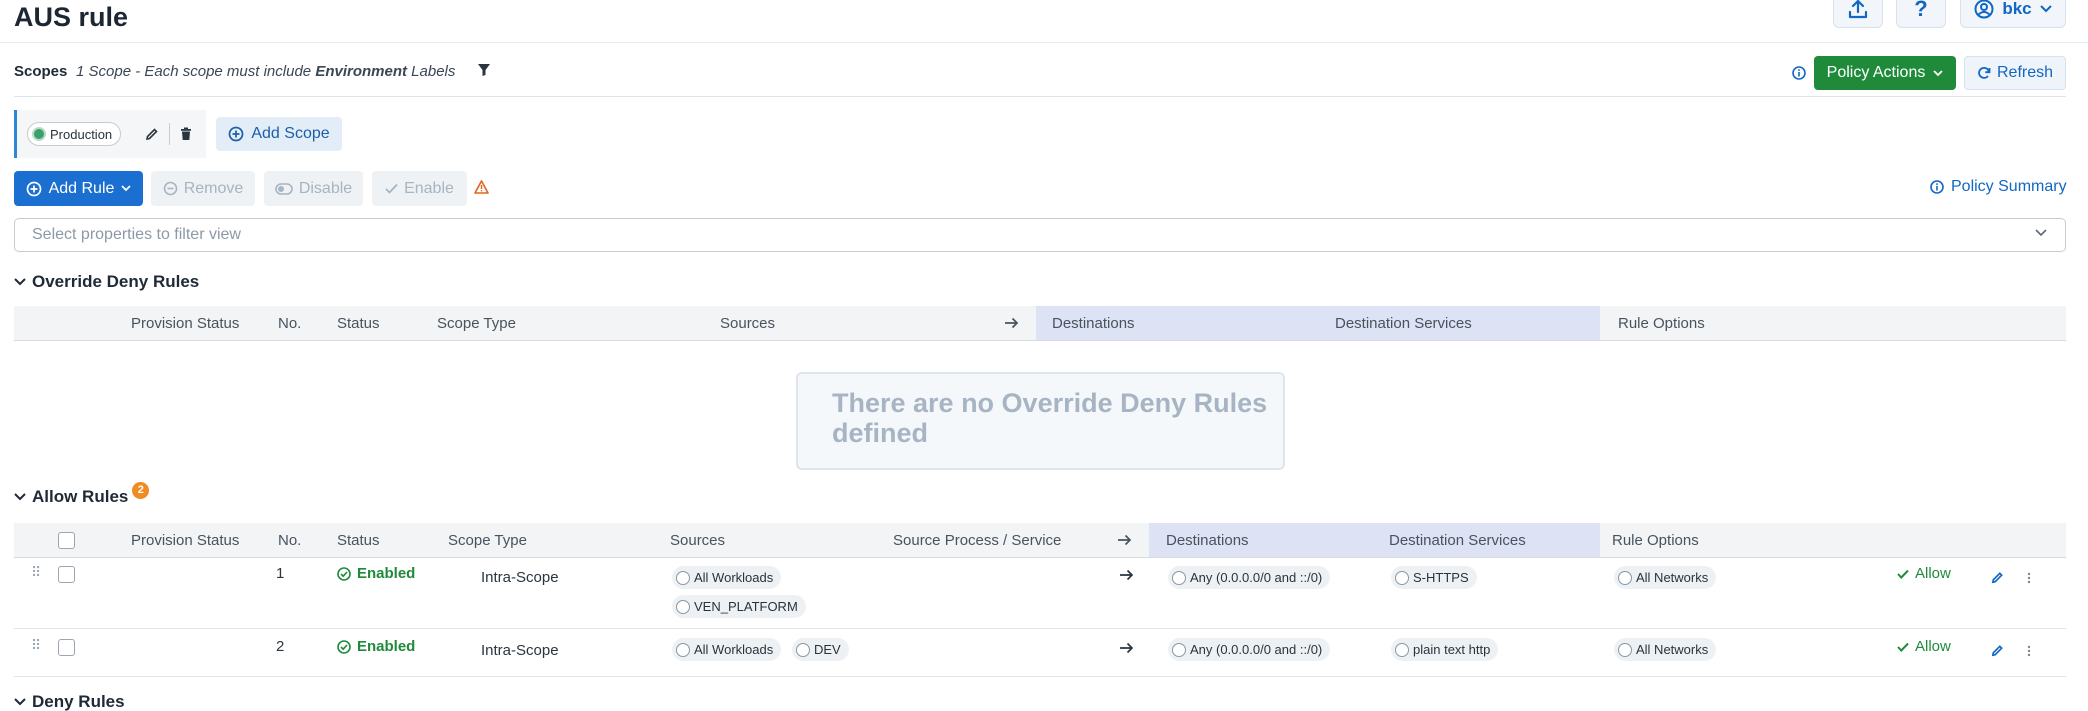  What do you see at coordinates (1858, 9) in the screenshot?
I see `upload-icon` at bounding box center [1858, 9].